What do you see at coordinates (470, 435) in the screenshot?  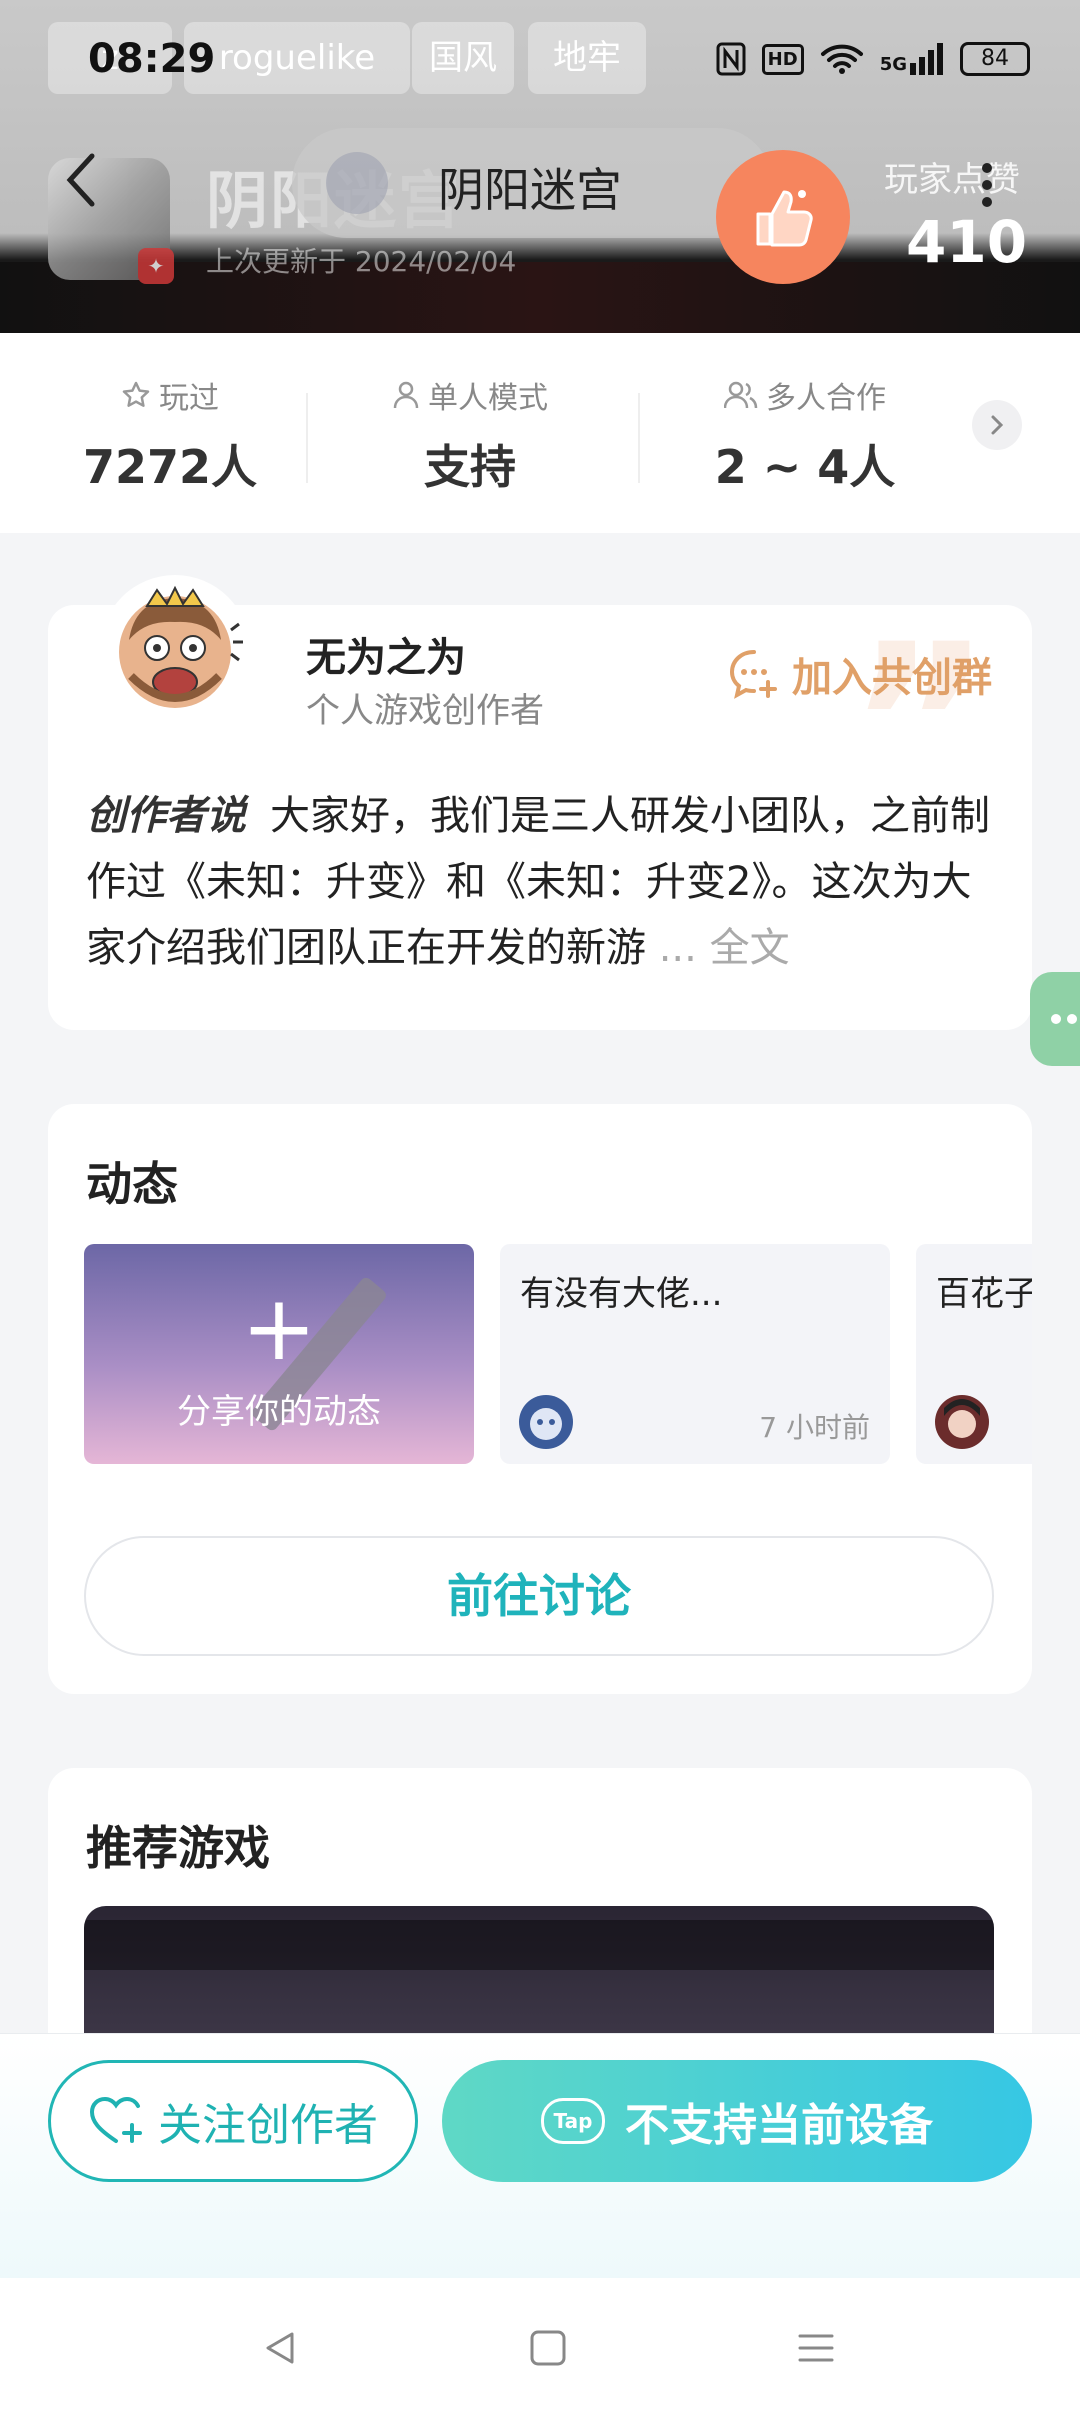 I see `stat-single: 单人模式 支持` at bounding box center [470, 435].